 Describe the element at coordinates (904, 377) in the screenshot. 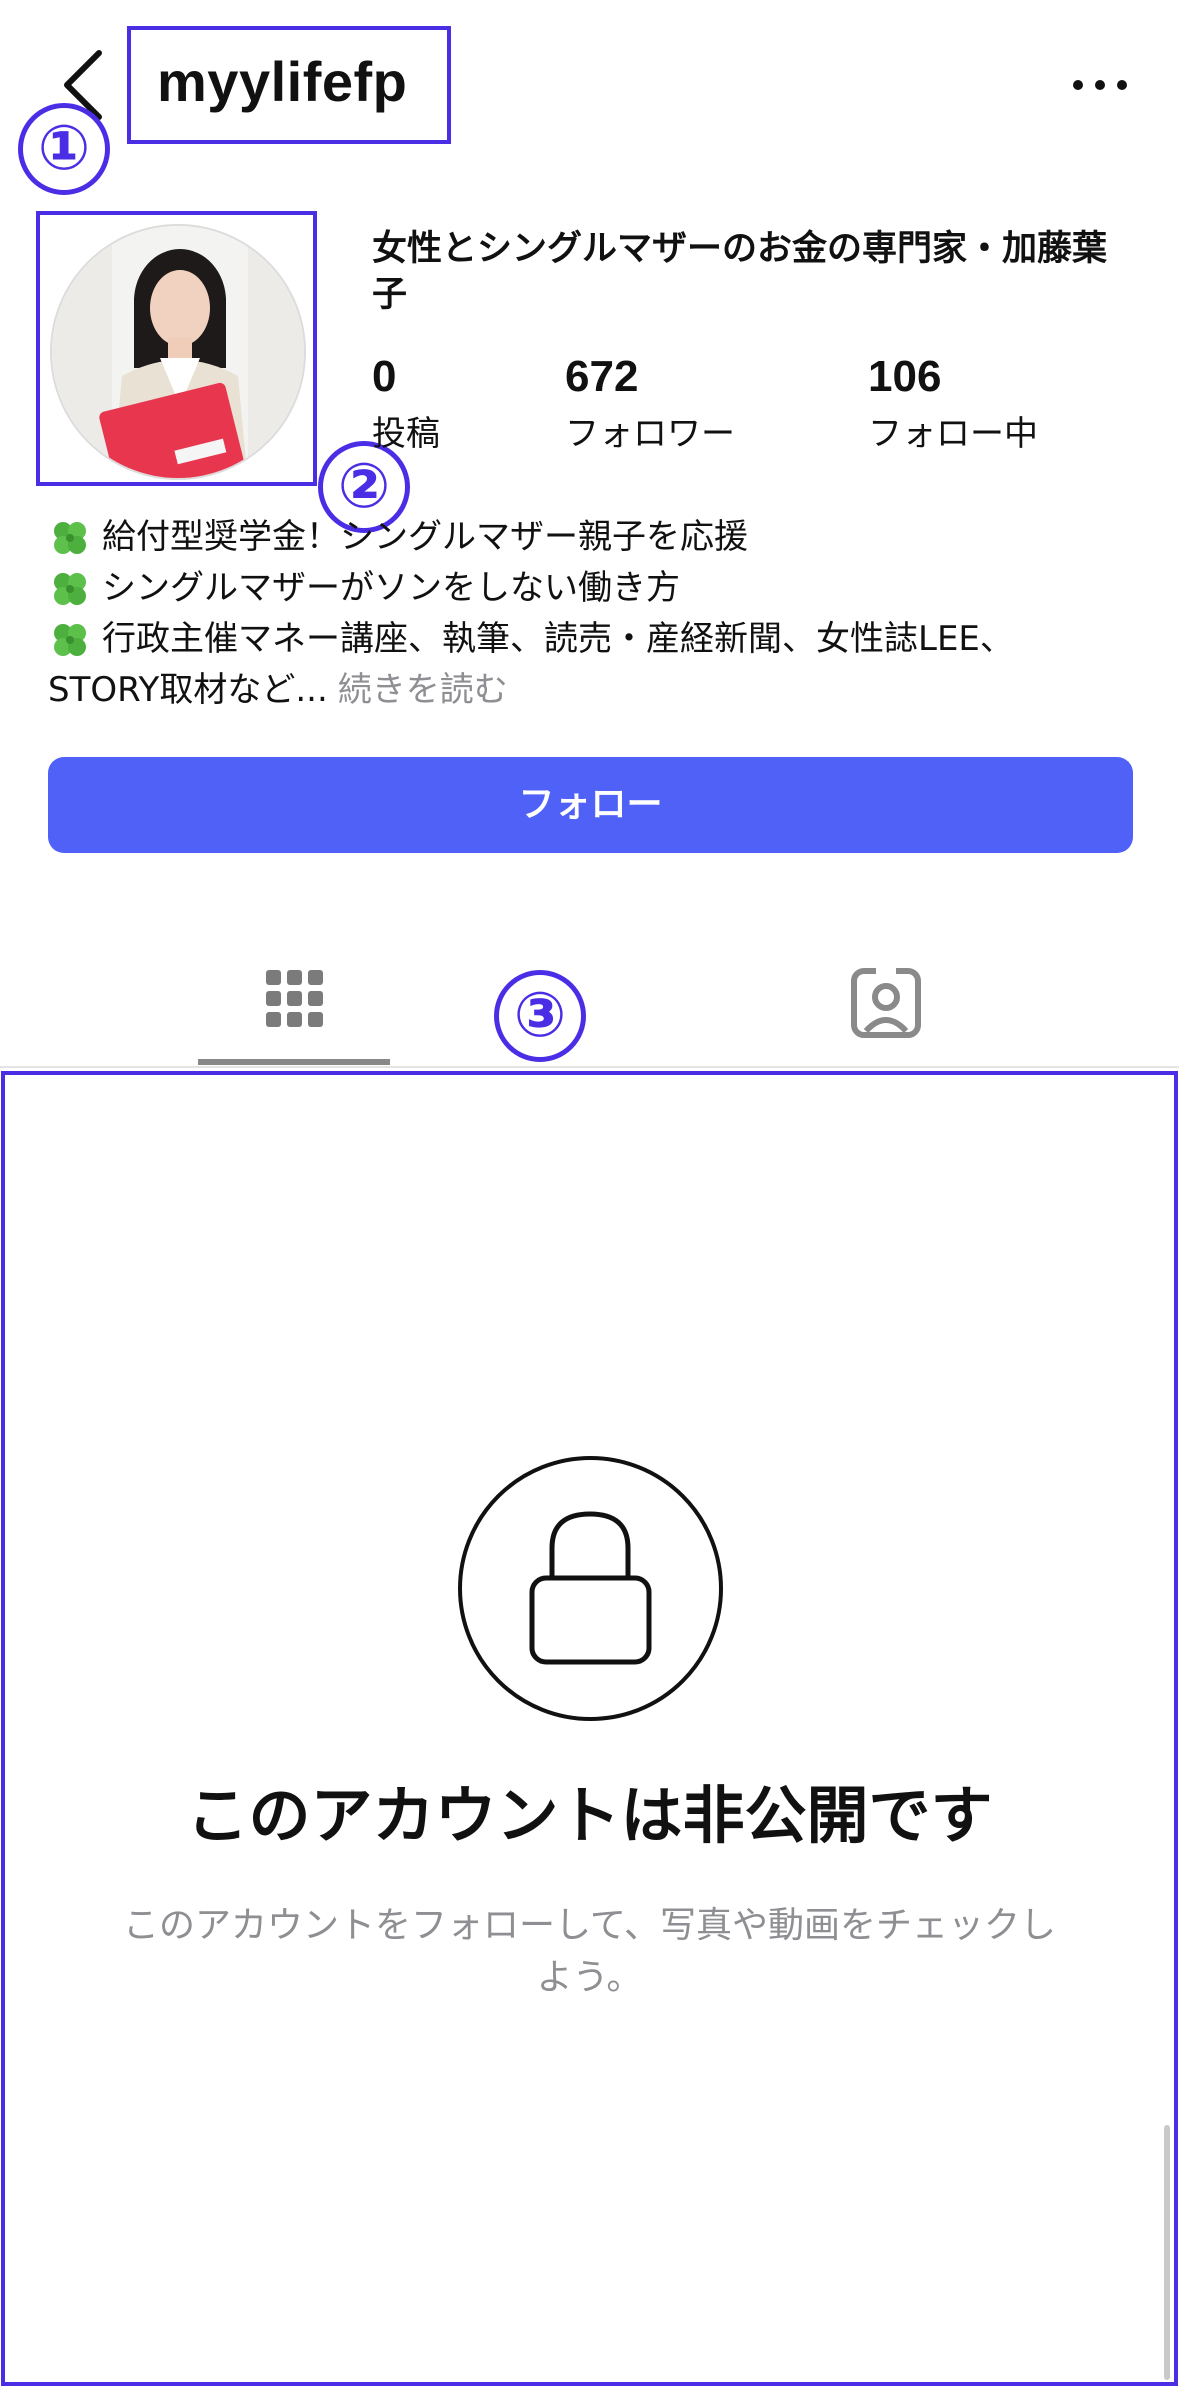

I see `following-count: 106` at that location.